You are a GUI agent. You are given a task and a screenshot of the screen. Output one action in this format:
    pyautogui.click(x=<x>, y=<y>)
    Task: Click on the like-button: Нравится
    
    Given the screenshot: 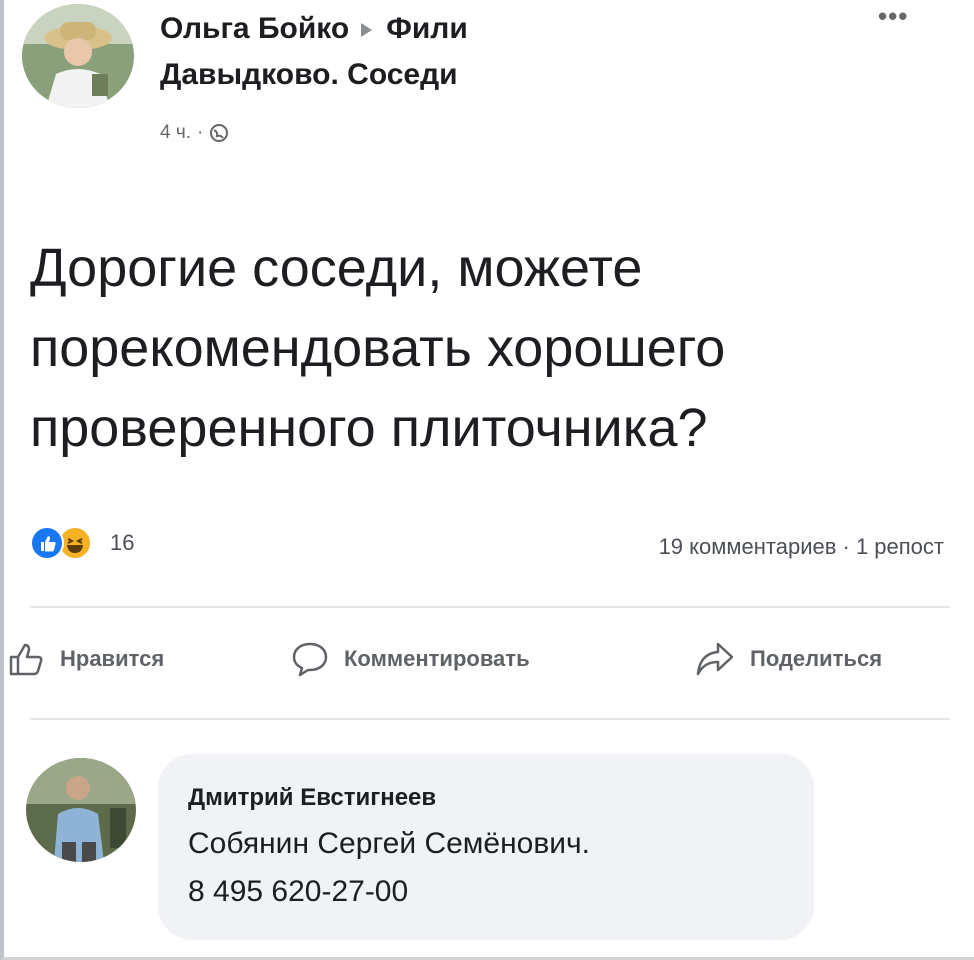 What is the action you would take?
    pyautogui.click(x=86, y=659)
    